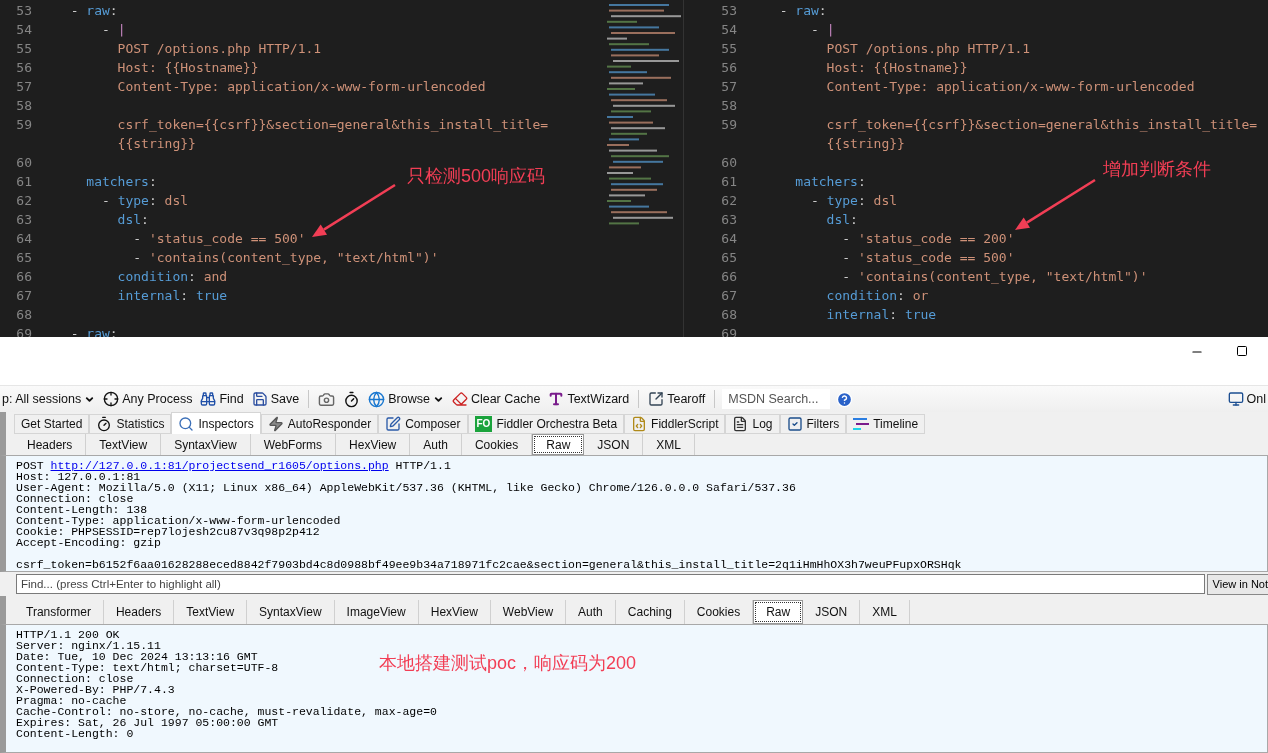  I want to click on maximize-icon, so click(1242, 351).